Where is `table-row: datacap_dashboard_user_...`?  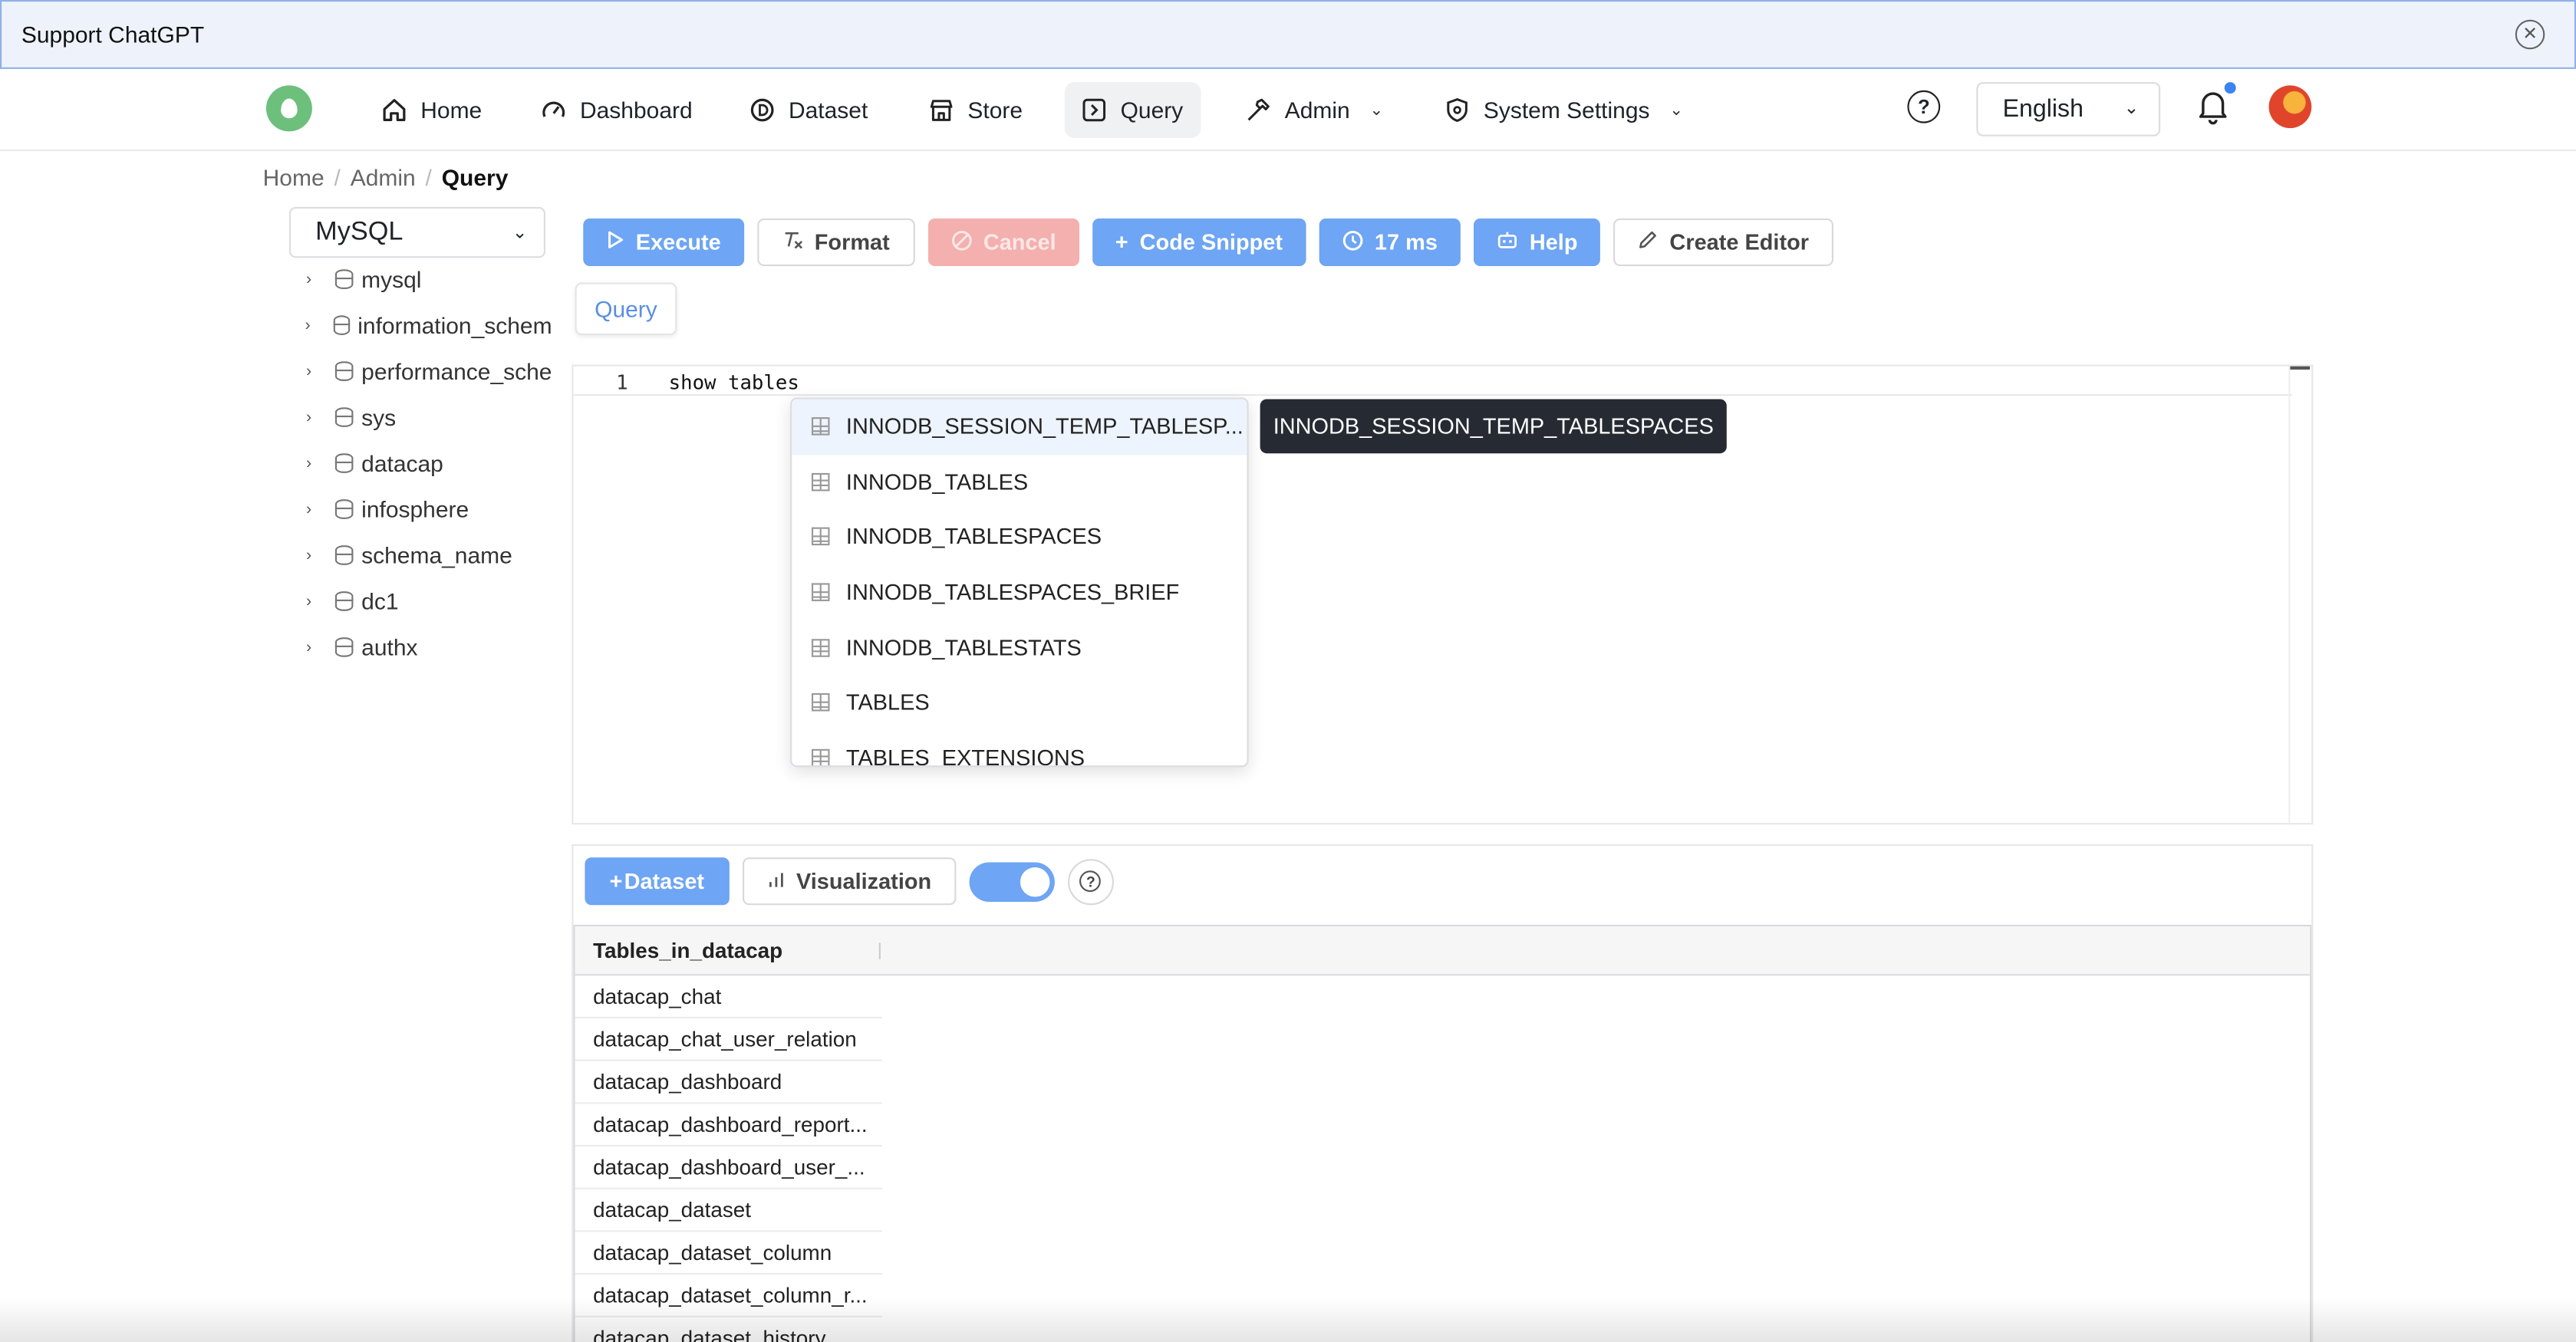
table-row: datacap_dashboard_user_... is located at coordinates (729, 1167).